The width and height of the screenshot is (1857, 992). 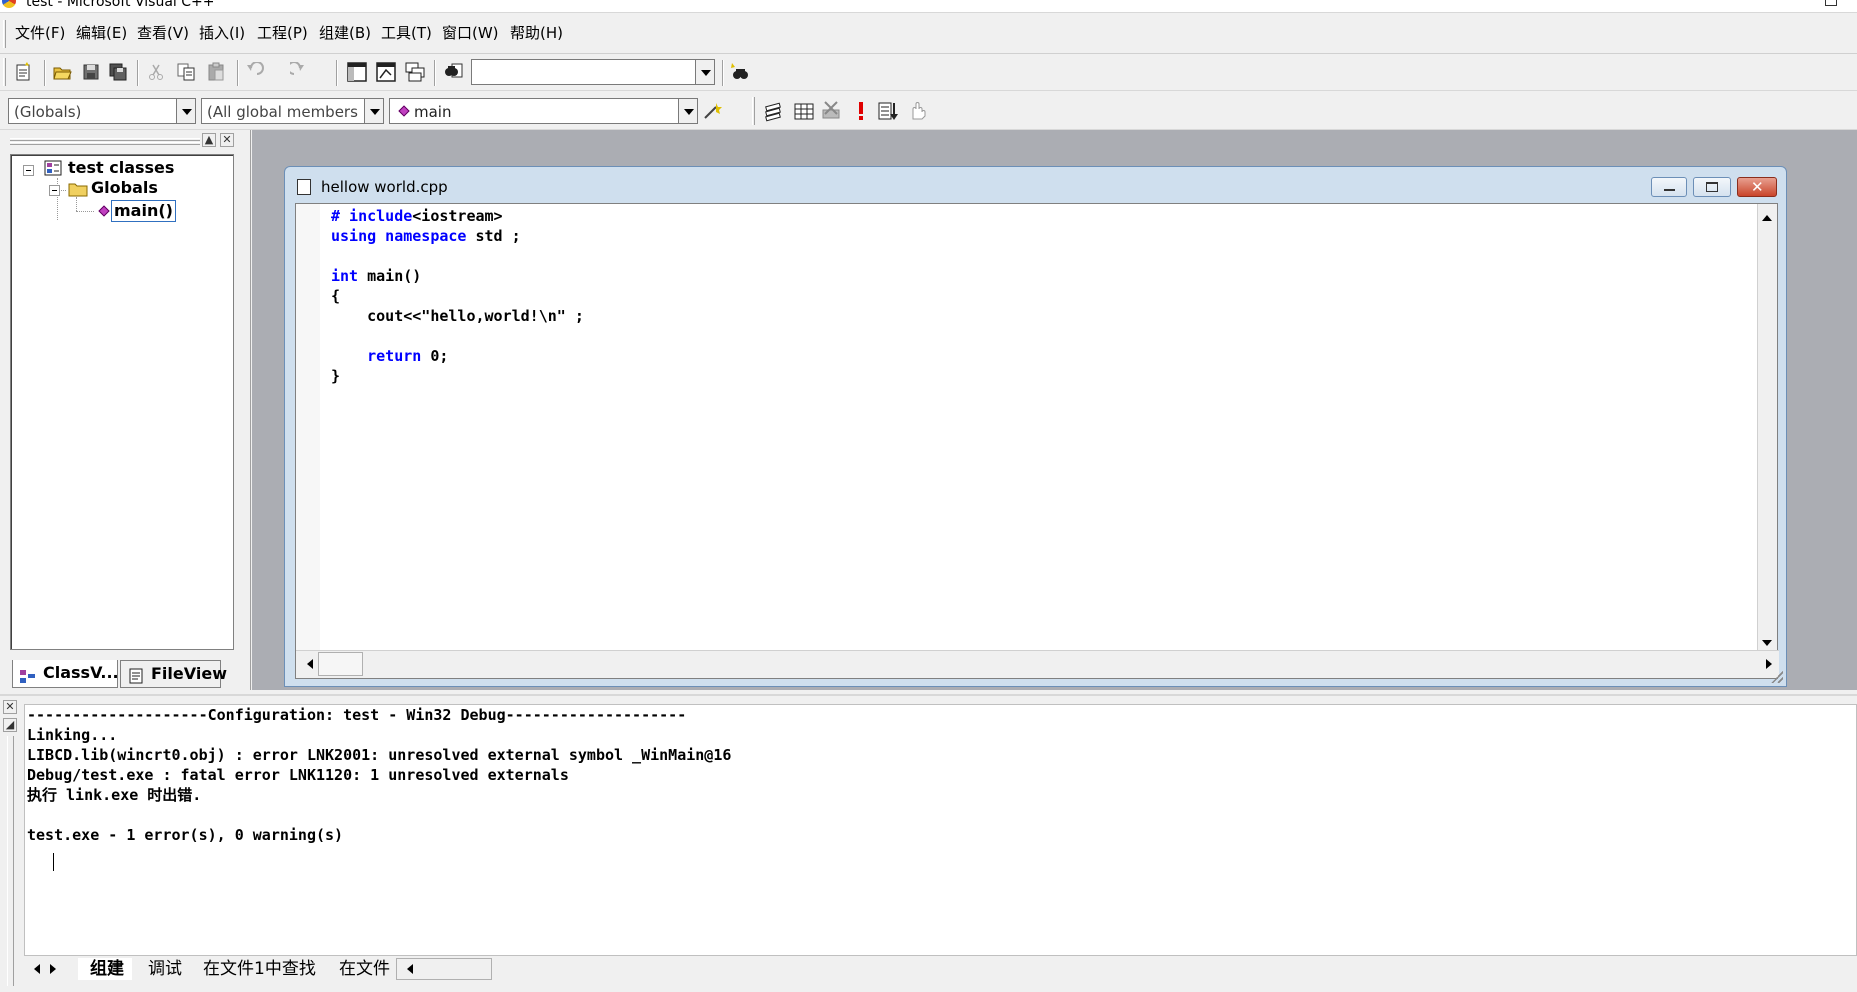 What do you see at coordinates (105, 969) in the screenshot?
I see `tab-build: 组建` at bounding box center [105, 969].